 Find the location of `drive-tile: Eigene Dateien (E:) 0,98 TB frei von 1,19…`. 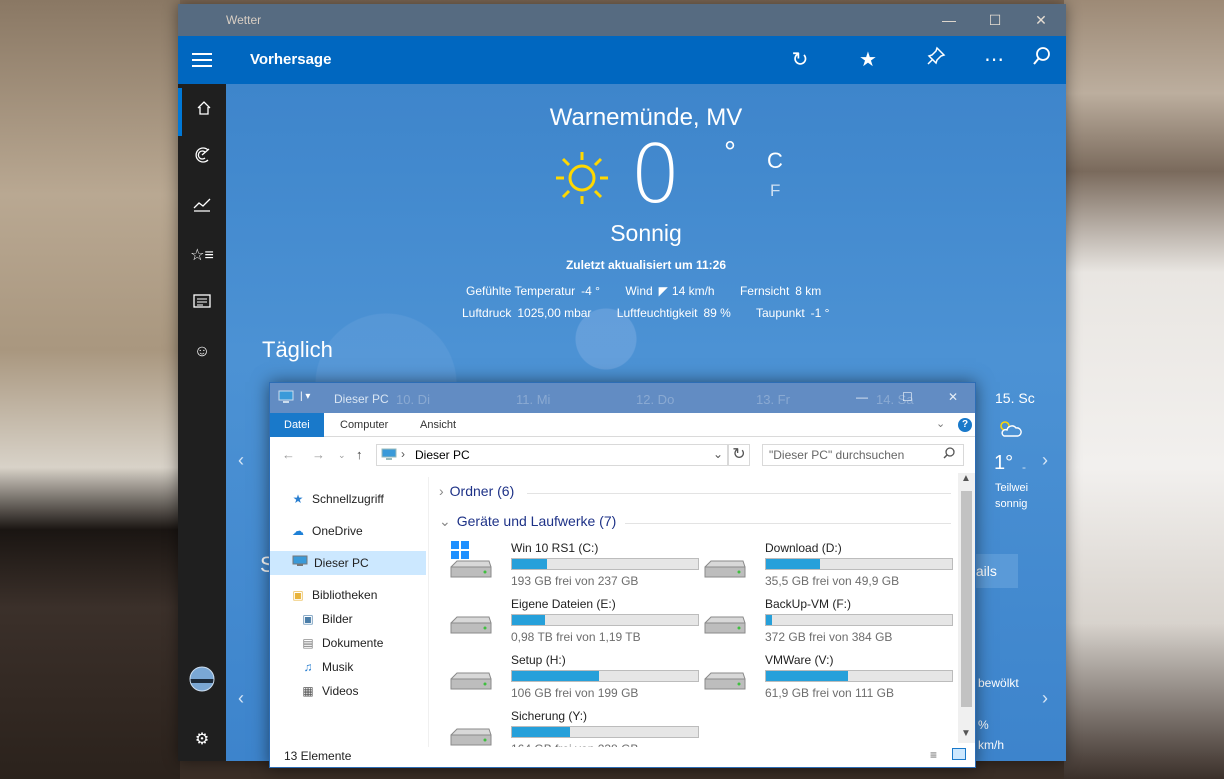

drive-tile: Eigene Dateien (E:) 0,98 TB frei von 1,19… is located at coordinates (569, 624).